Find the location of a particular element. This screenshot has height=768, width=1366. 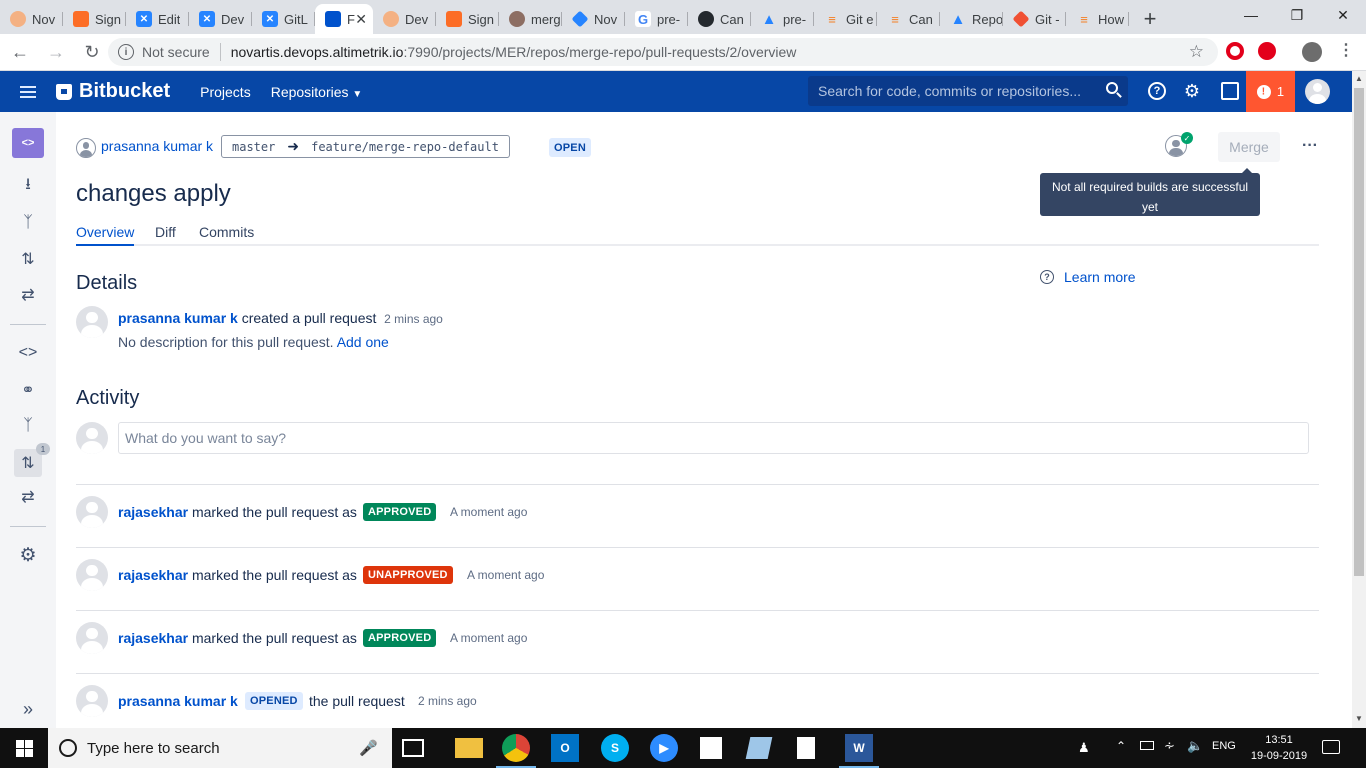

language-indicator: ENG is located at coordinates (1224, 746).